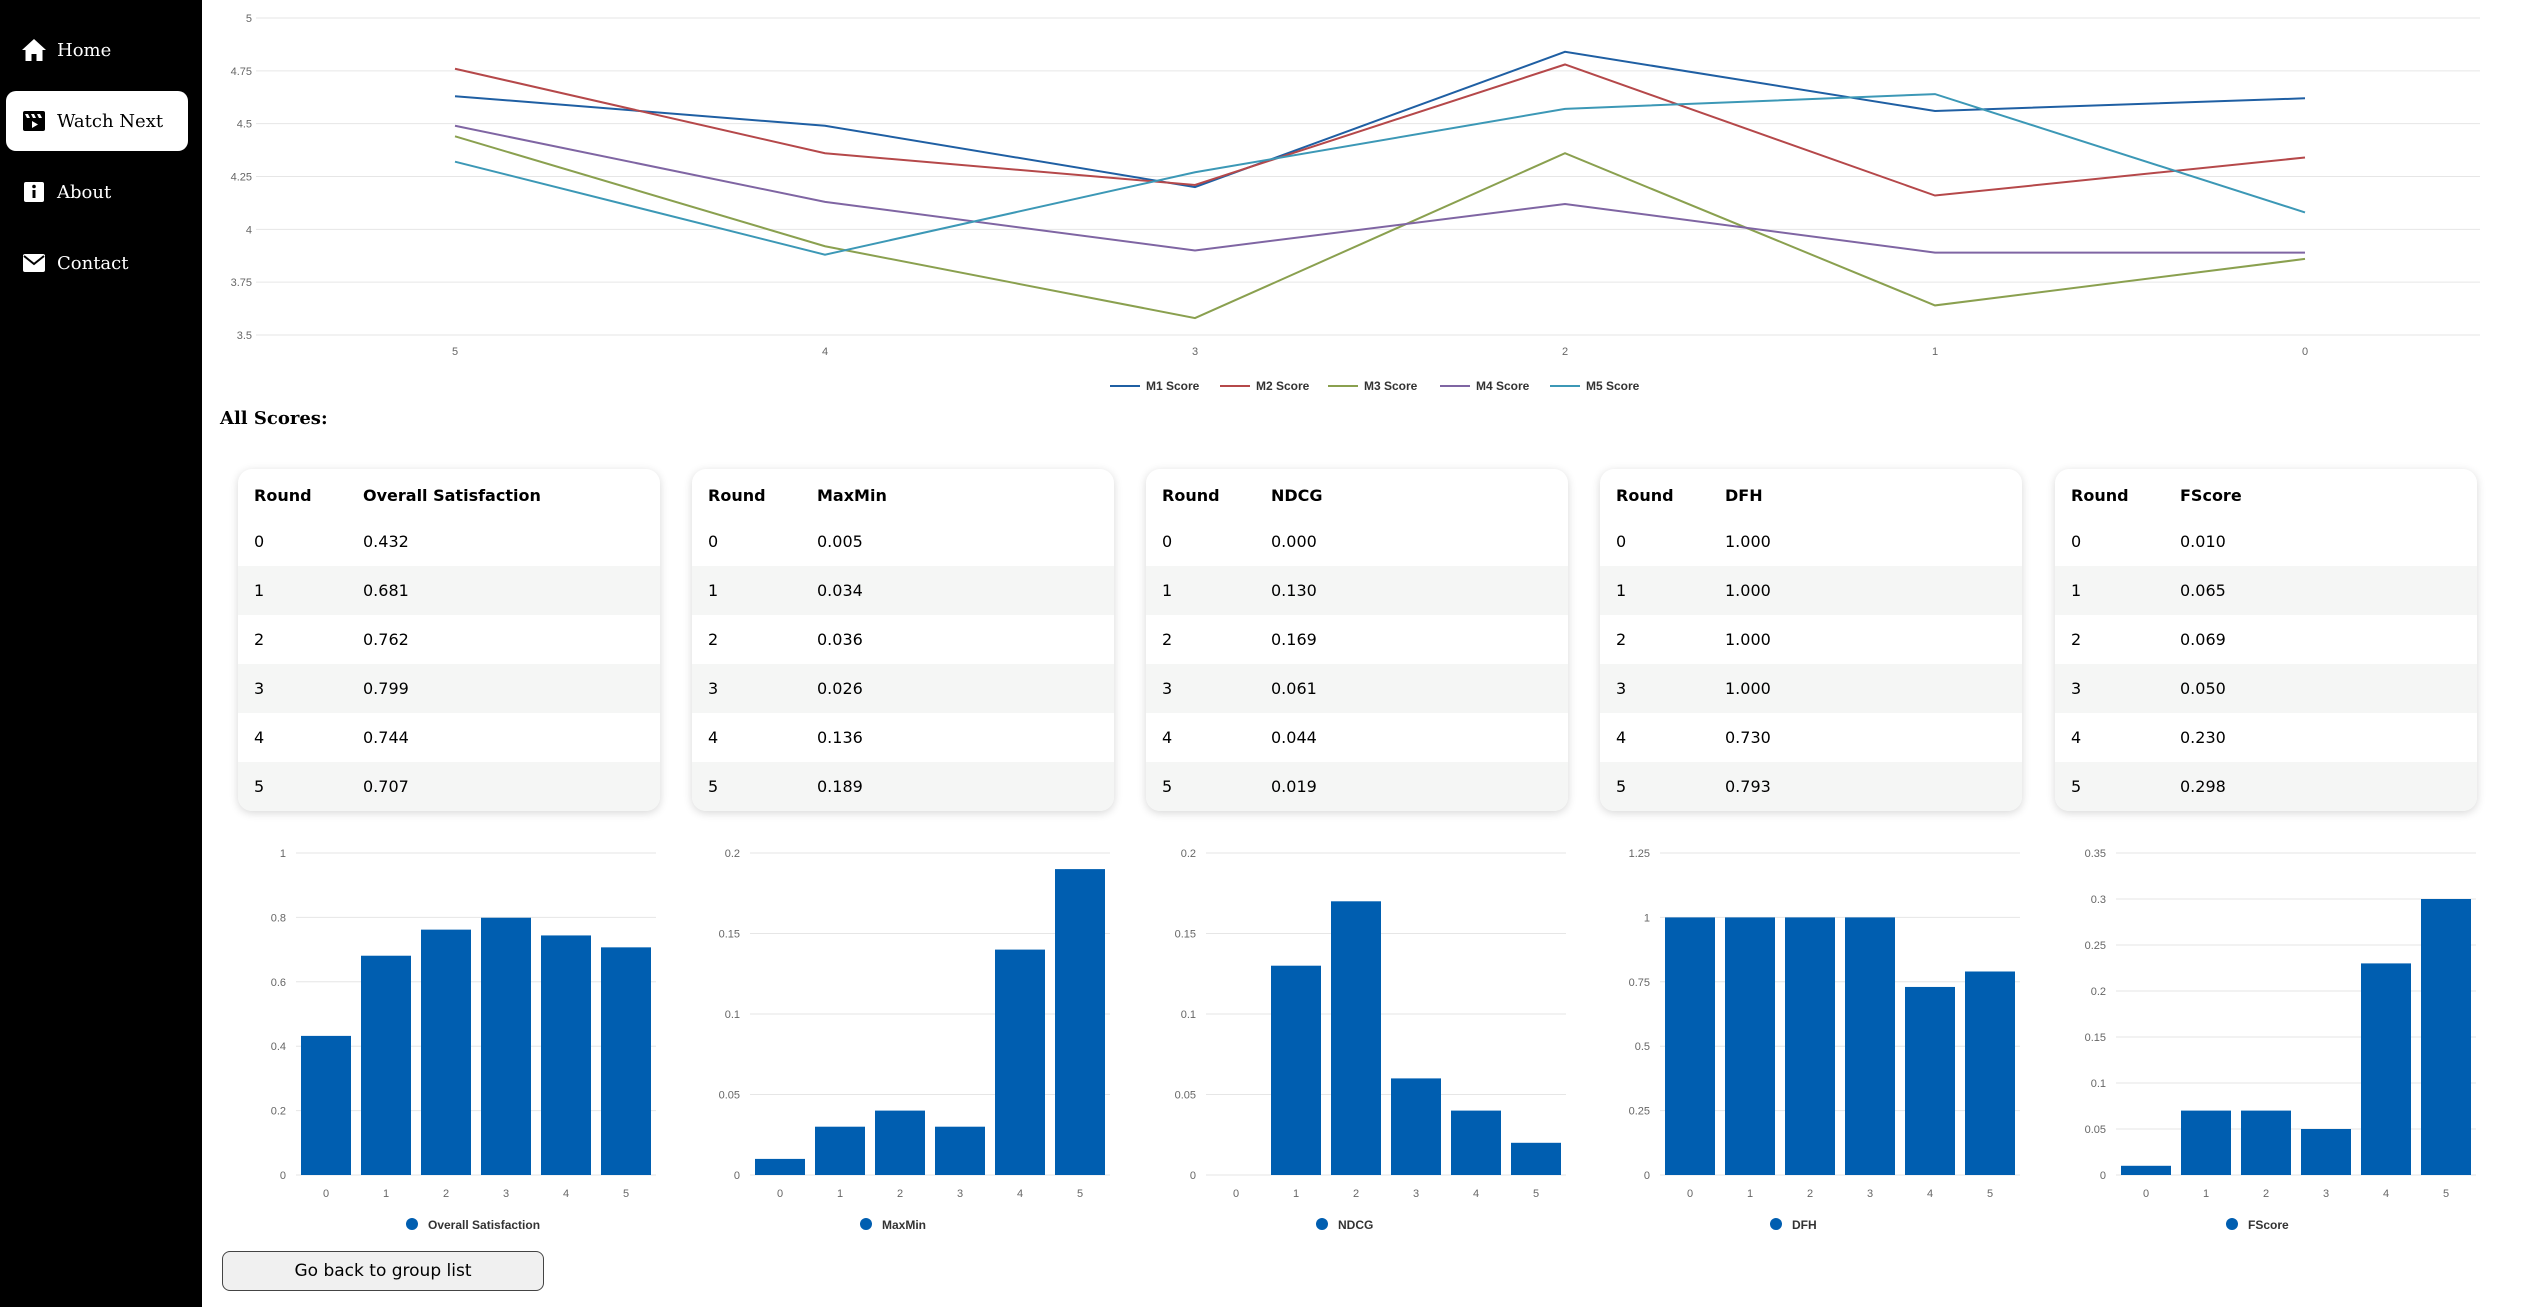  I want to click on column-header: Overall Satisfaction, so click(452, 495).